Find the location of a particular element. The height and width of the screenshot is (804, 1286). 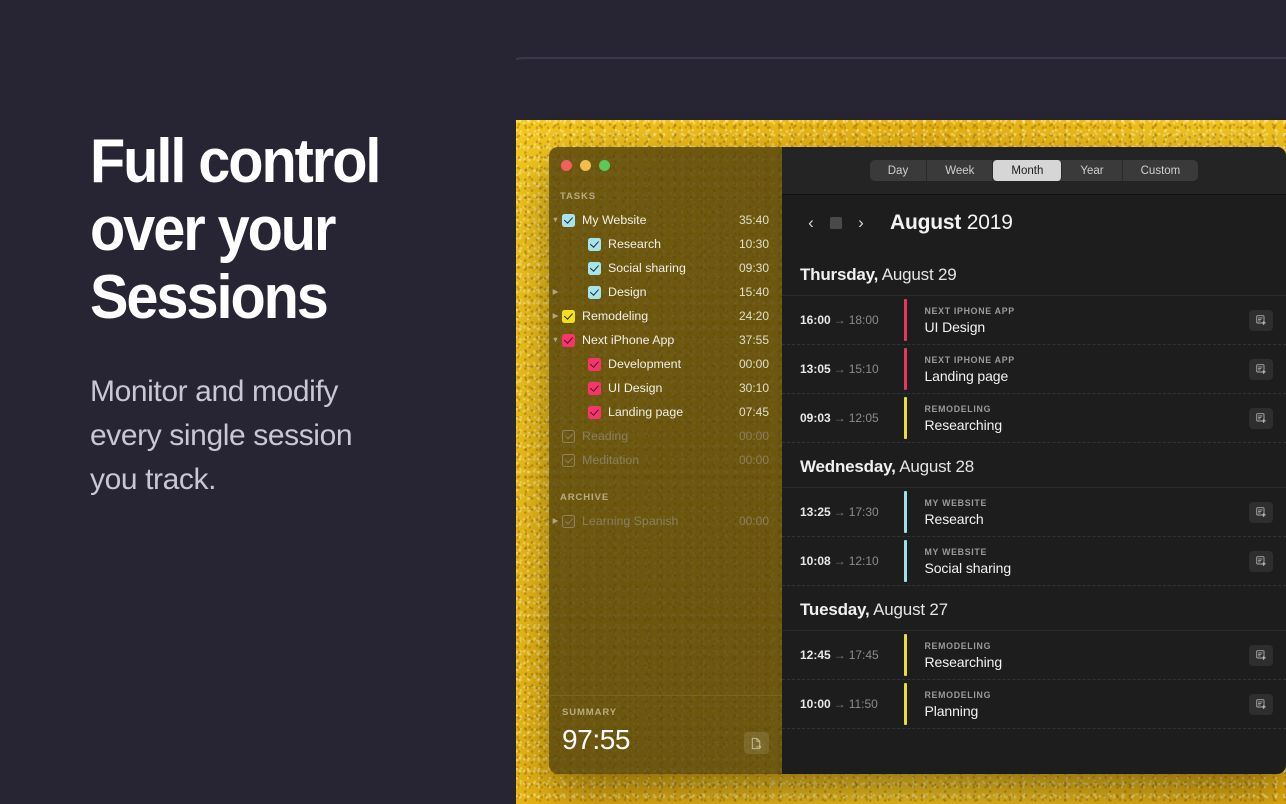

day-date: August 28 is located at coordinates (934, 466).